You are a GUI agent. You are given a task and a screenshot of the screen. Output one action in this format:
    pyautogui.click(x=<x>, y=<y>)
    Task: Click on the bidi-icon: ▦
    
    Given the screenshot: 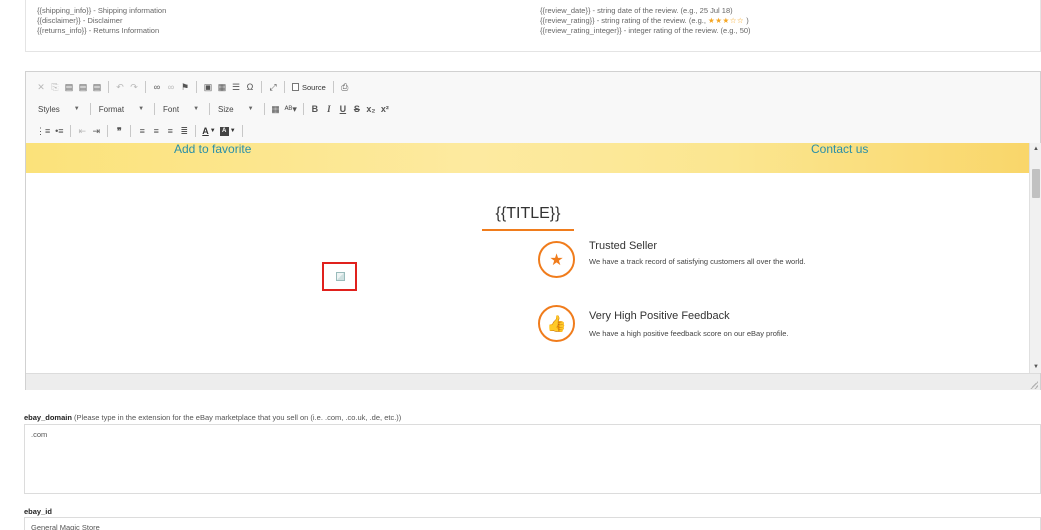 What is the action you would take?
    pyautogui.click(x=276, y=109)
    